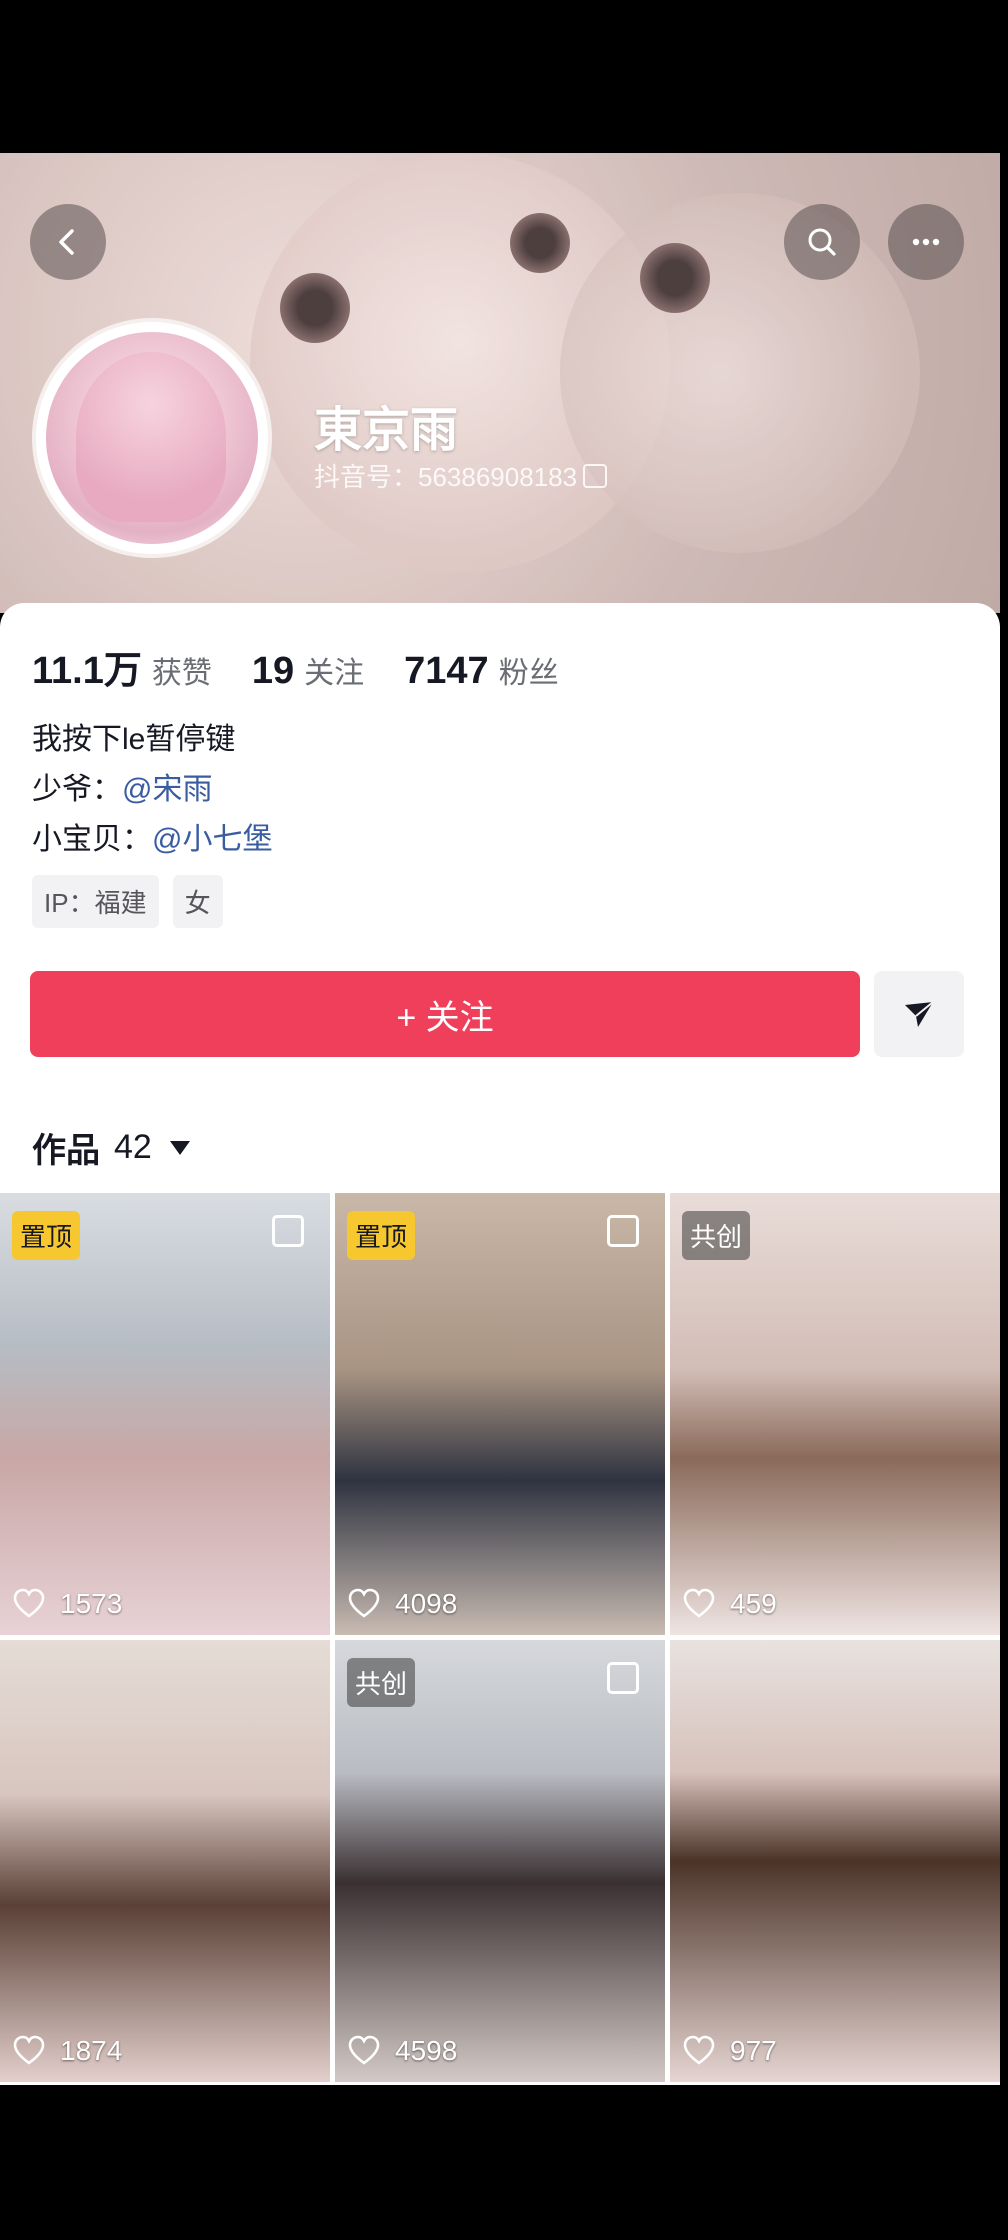 Image resolution: width=1008 pixels, height=2240 pixels. I want to click on likes-label: 获赞, so click(181, 673).